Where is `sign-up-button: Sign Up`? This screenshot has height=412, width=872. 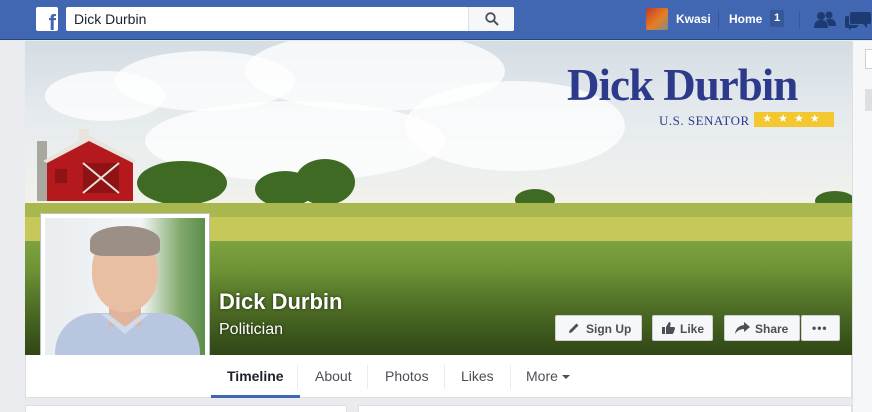
sign-up-button: Sign Up is located at coordinates (598, 328).